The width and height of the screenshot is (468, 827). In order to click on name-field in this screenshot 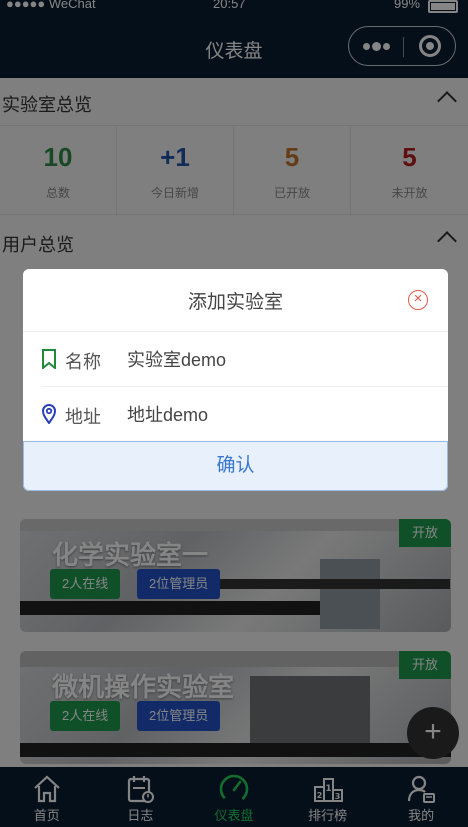, I will do `click(277, 358)`.